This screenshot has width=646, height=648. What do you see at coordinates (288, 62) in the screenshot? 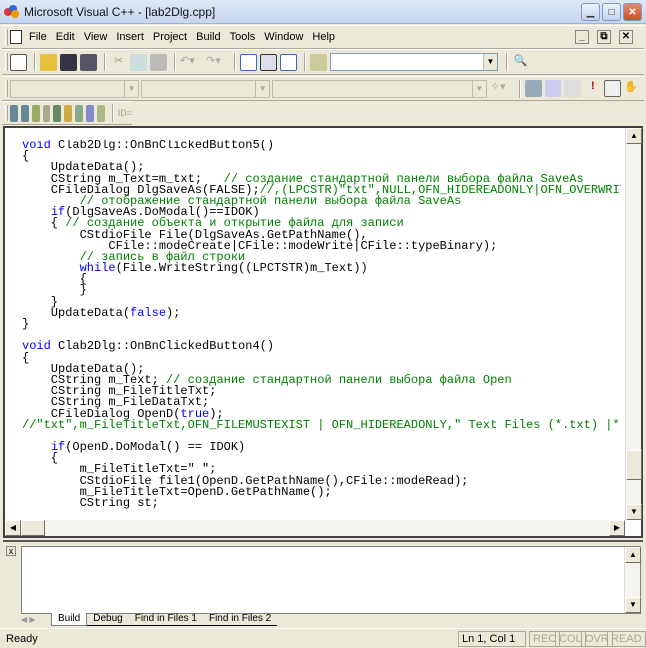
I see `window-list-icon` at bounding box center [288, 62].